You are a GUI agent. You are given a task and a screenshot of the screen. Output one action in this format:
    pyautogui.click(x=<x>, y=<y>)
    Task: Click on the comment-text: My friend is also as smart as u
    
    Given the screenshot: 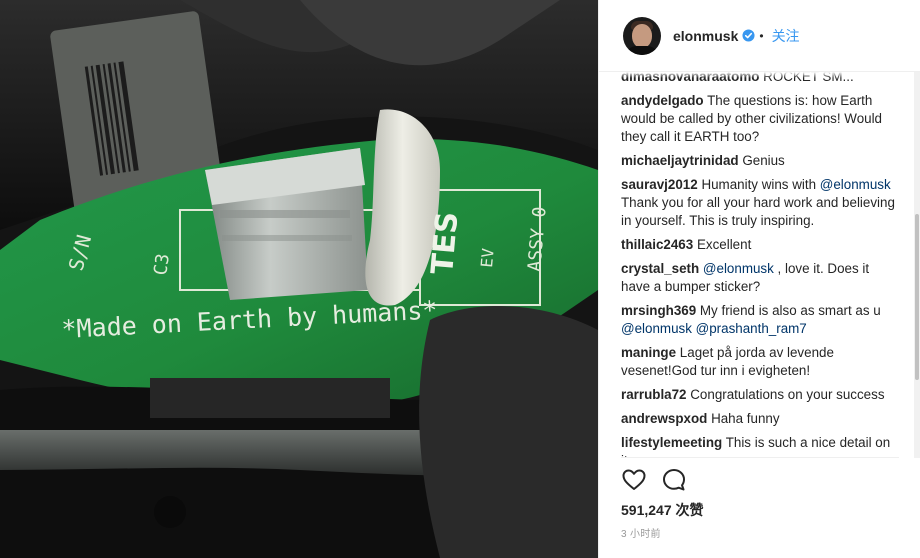 What is the action you would take?
    pyautogui.click(x=790, y=310)
    